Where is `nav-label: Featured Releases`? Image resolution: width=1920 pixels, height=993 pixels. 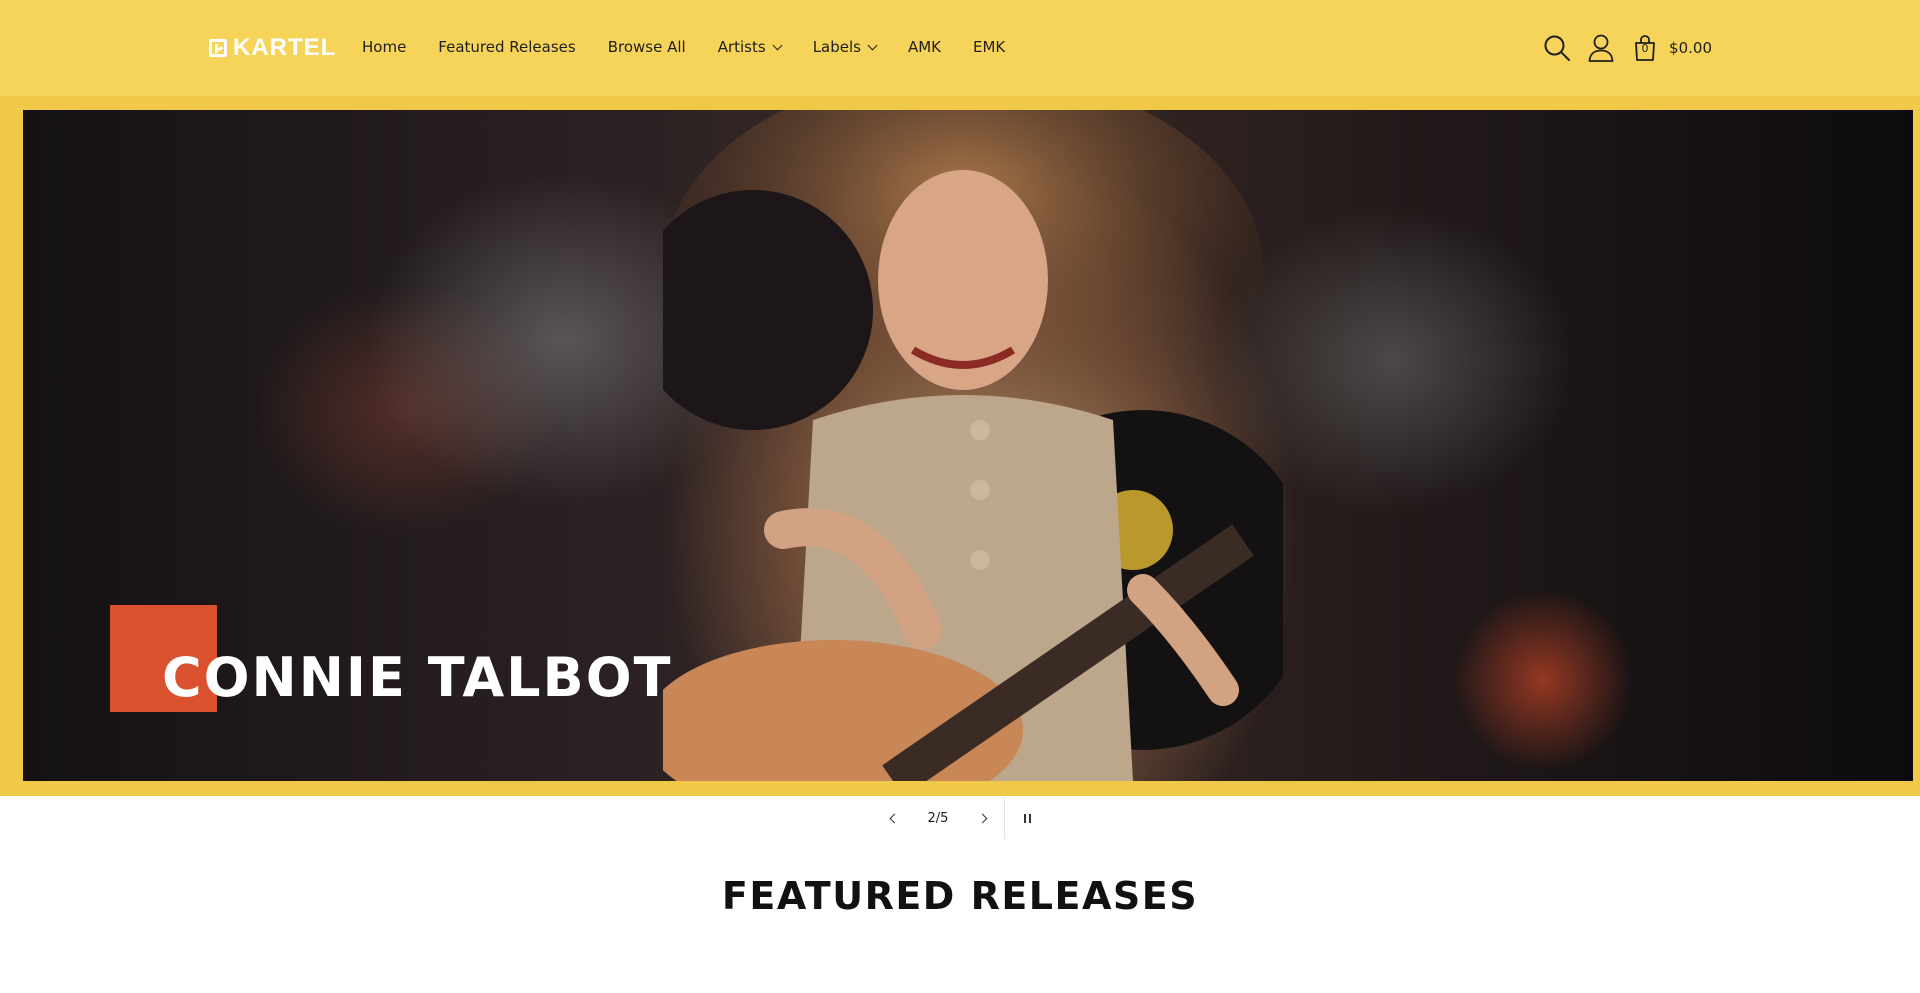
nav-label: Featured Releases is located at coordinates (507, 47).